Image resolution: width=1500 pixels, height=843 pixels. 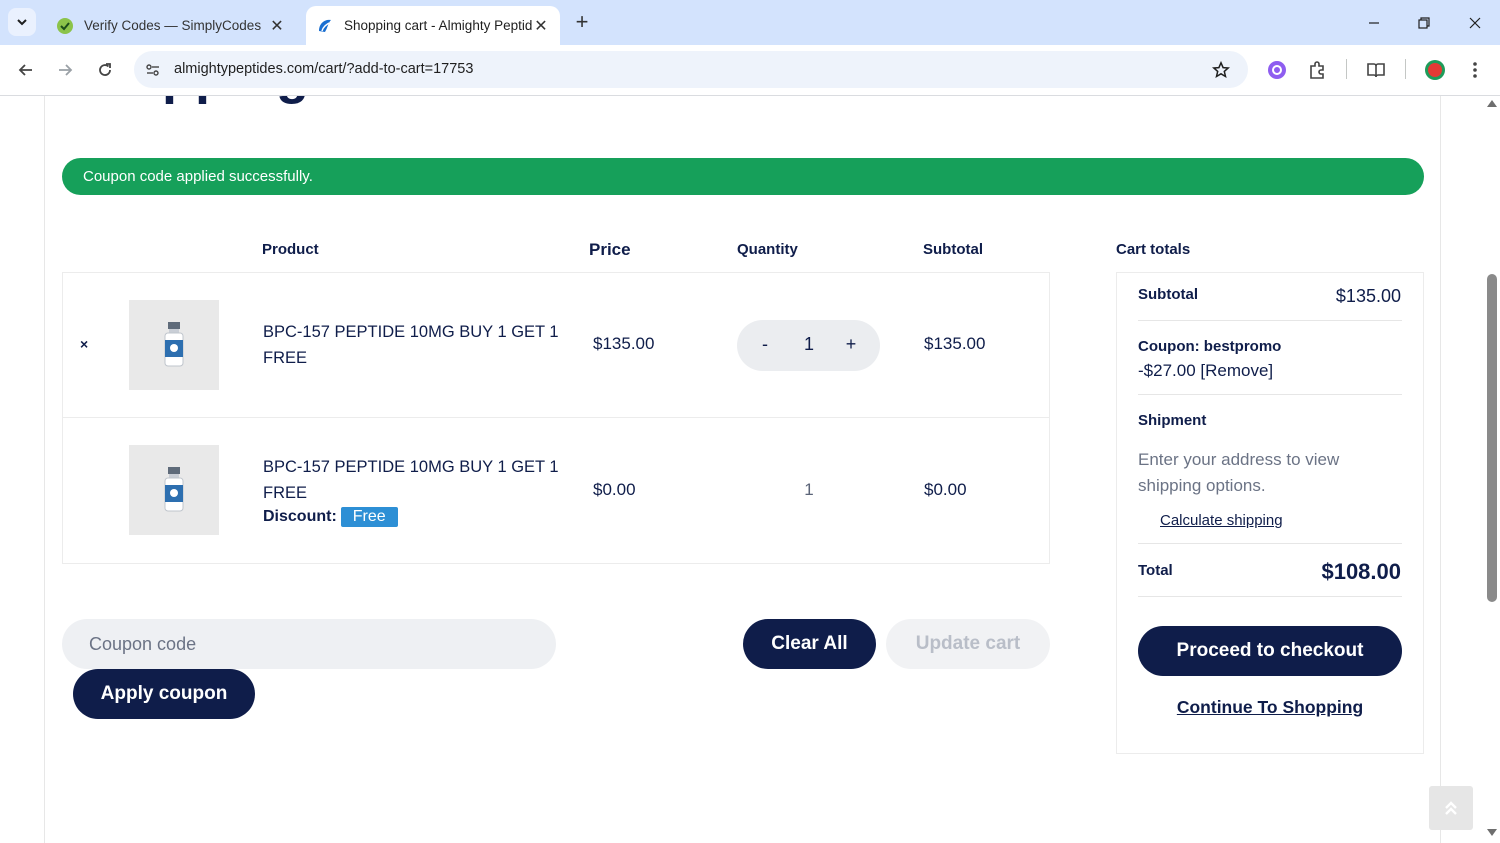 I want to click on tab-simplycodes: Verify Codes — SimplyCodes ✕, so click(x=171, y=25).